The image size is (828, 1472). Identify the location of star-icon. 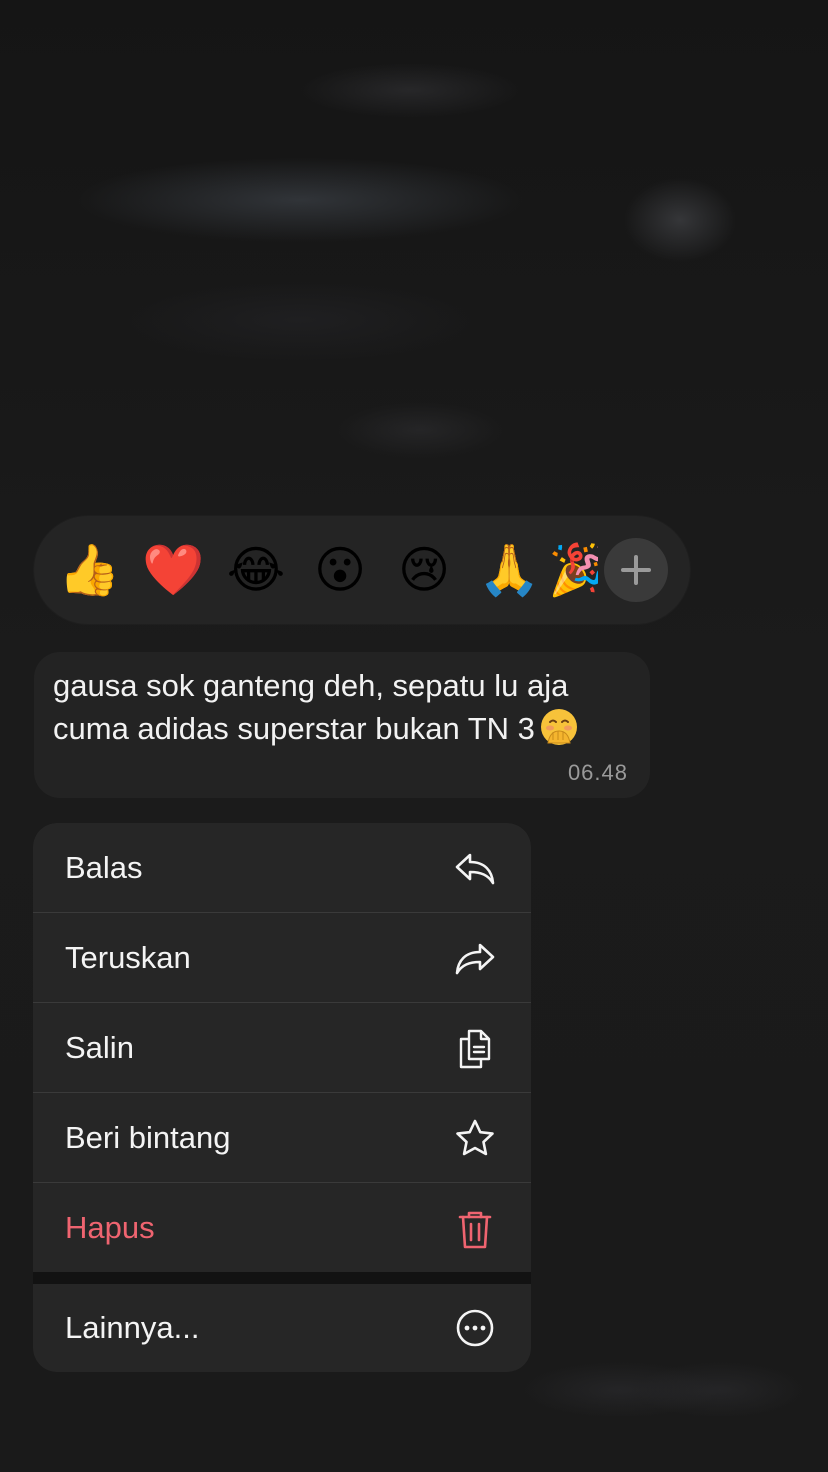
(475, 1137).